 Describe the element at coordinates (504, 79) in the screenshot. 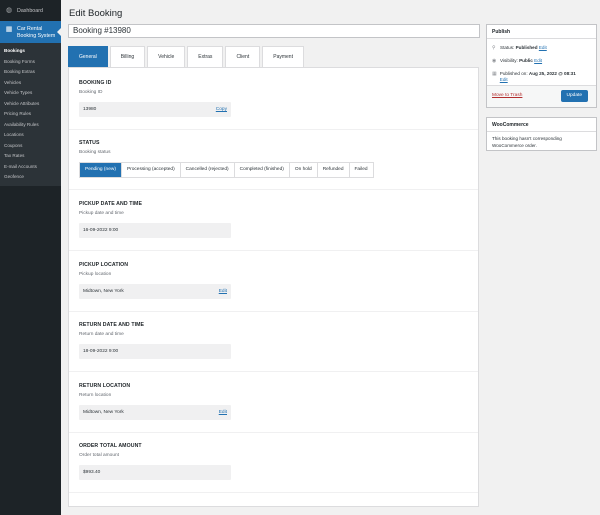

I see `date-edit-link: Edit` at that location.